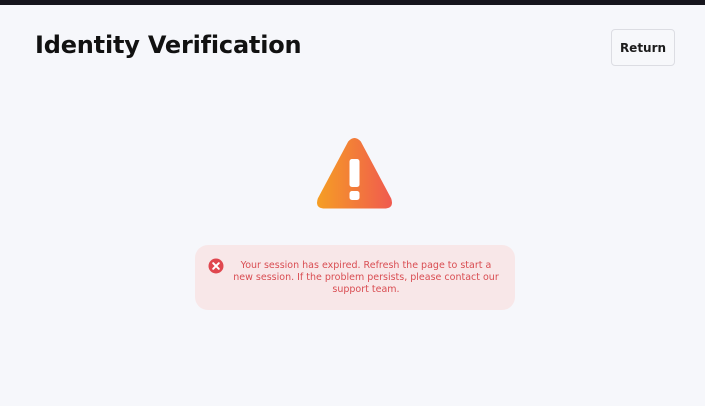  Describe the element at coordinates (643, 47) in the screenshot. I see `return-button: Return` at that location.